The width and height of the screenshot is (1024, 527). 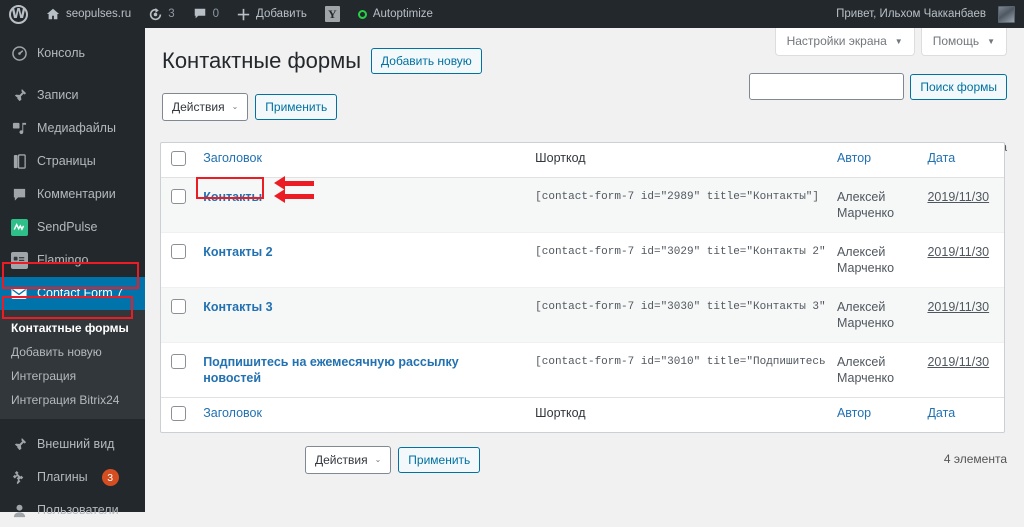 What do you see at coordinates (19, 54) in the screenshot?
I see `dashboard-icon` at bounding box center [19, 54].